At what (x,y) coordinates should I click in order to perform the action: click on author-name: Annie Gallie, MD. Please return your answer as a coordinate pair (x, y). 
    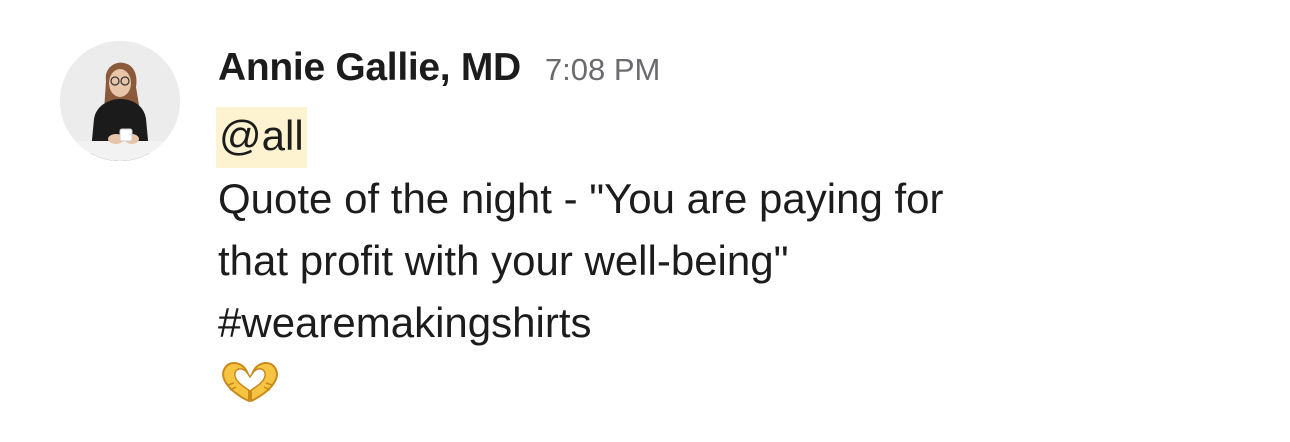
    Looking at the image, I should click on (369, 68).